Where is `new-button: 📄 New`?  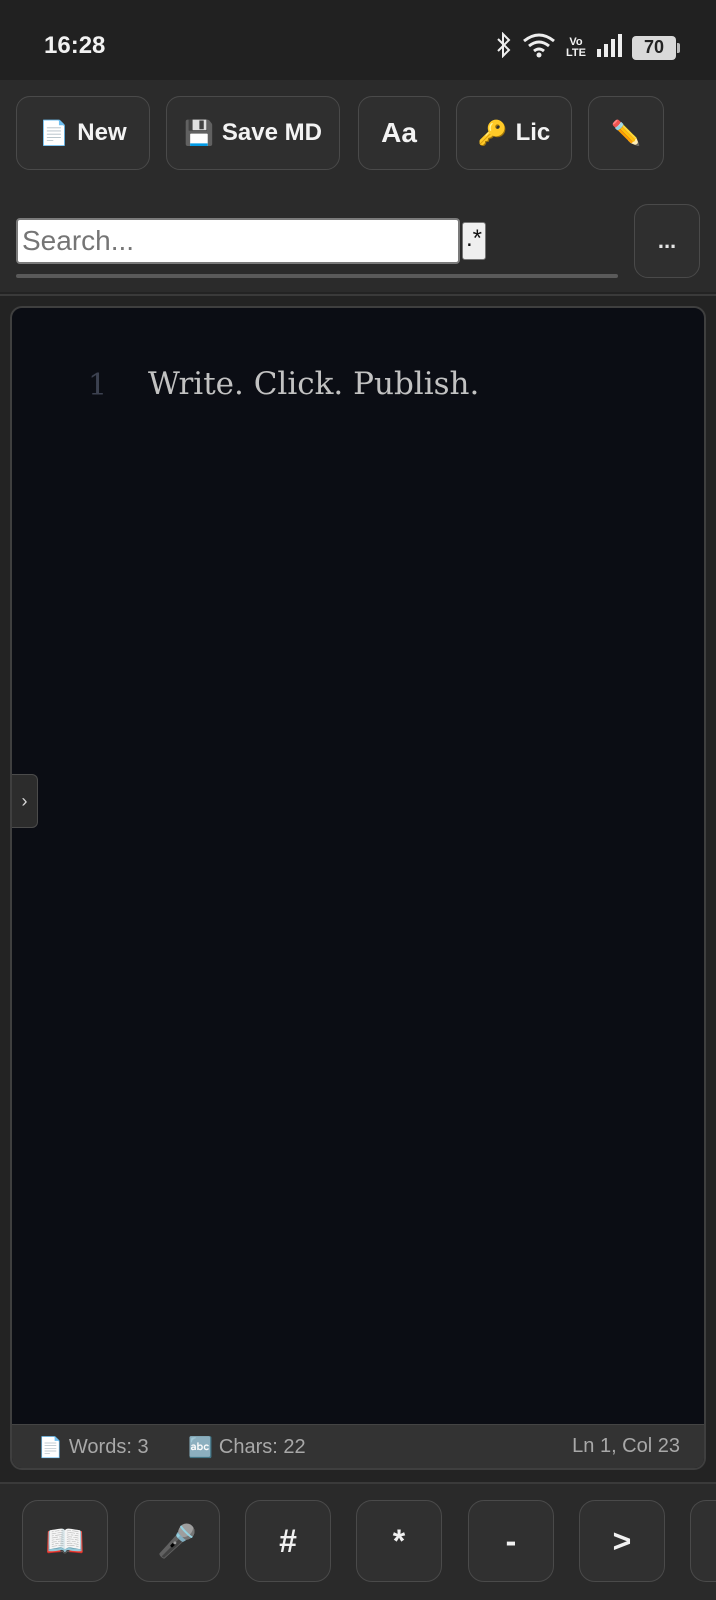
new-button: 📄 New is located at coordinates (83, 133).